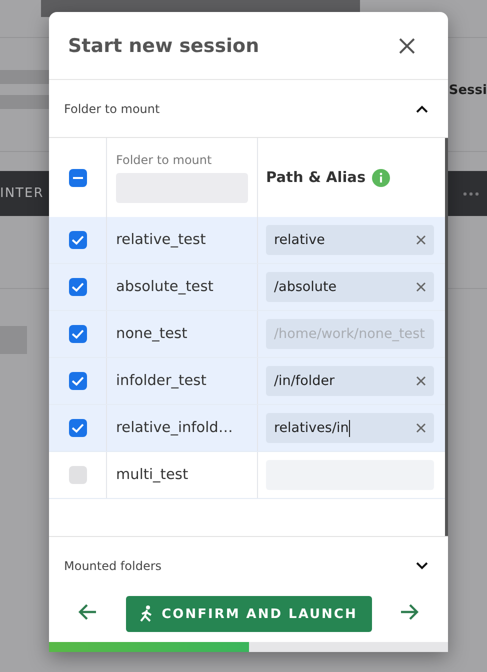 The width and height of the screenshot is (487, 672). What do you see at coordinates (165, 287) in the screenshot?
I see `folder-name: absolute_test` at bounding box center [165, 287].